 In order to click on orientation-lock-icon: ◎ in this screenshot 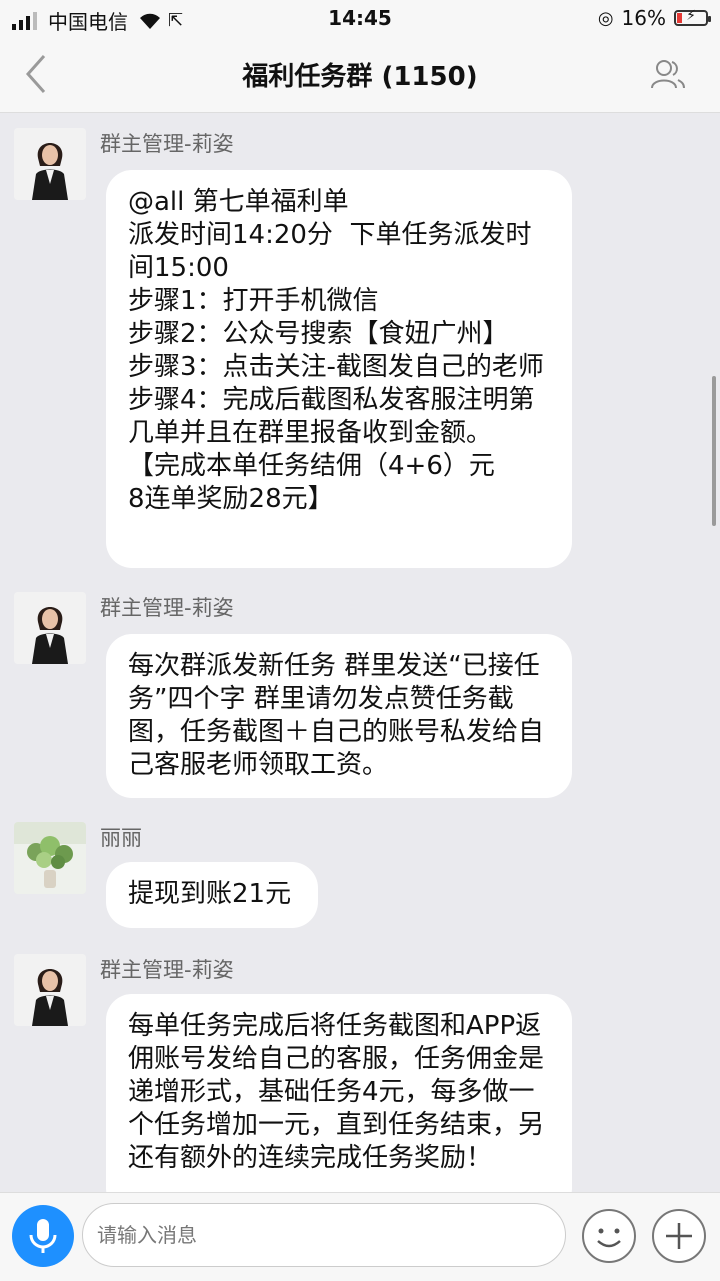, I will do `click(605, 18)`.